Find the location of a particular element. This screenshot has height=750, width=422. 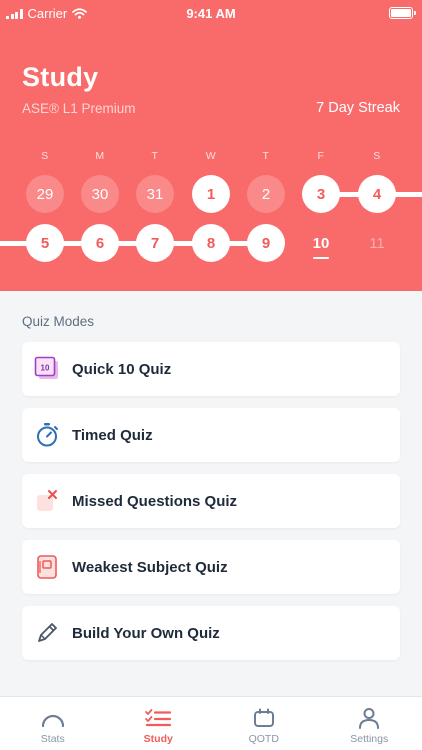

calendar-day: 2 is located at coordinates (266, 194).